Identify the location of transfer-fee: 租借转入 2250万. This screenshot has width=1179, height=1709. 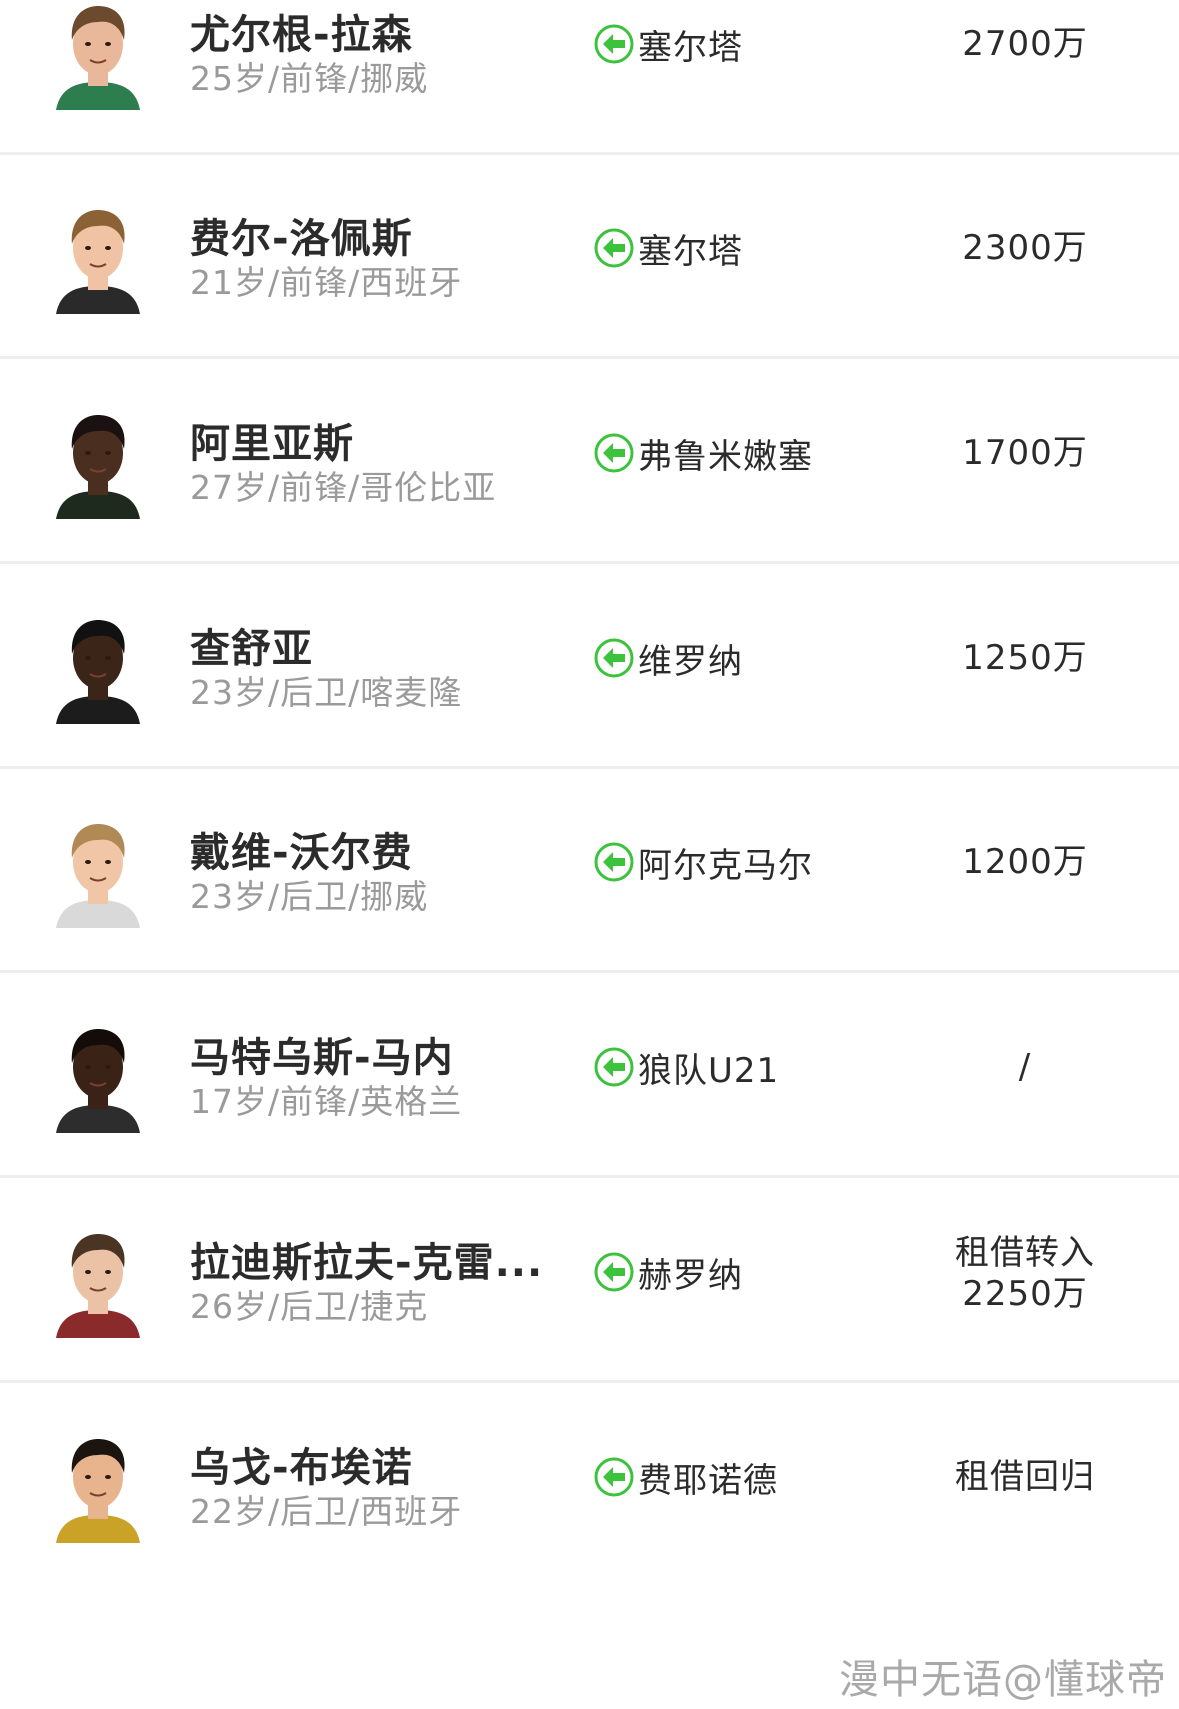
(1025, 1274).